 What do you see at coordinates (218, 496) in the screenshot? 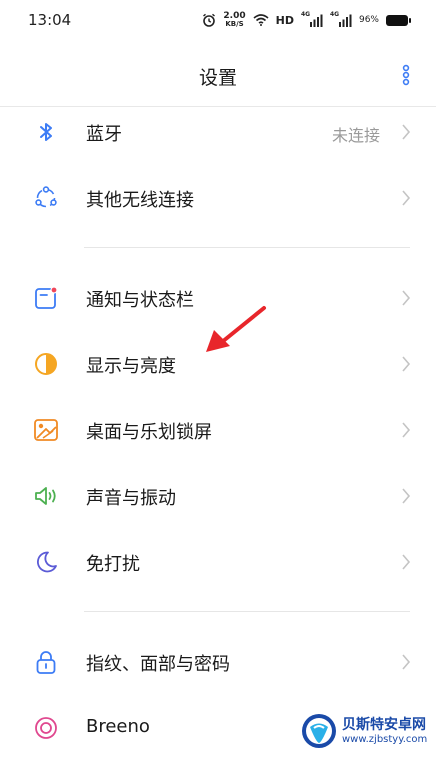
I see `settings-item-sound-vibration: 声音与振动` at bounding box center [218, 496].